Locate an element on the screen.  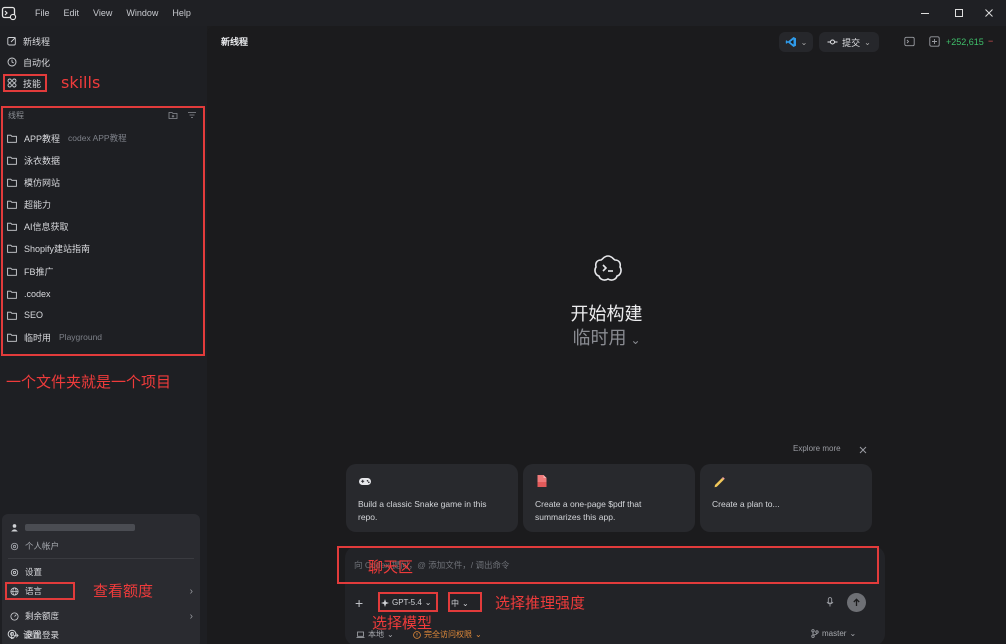
annotation-select-model: 选择模型 is located at coordinates (402, 623).